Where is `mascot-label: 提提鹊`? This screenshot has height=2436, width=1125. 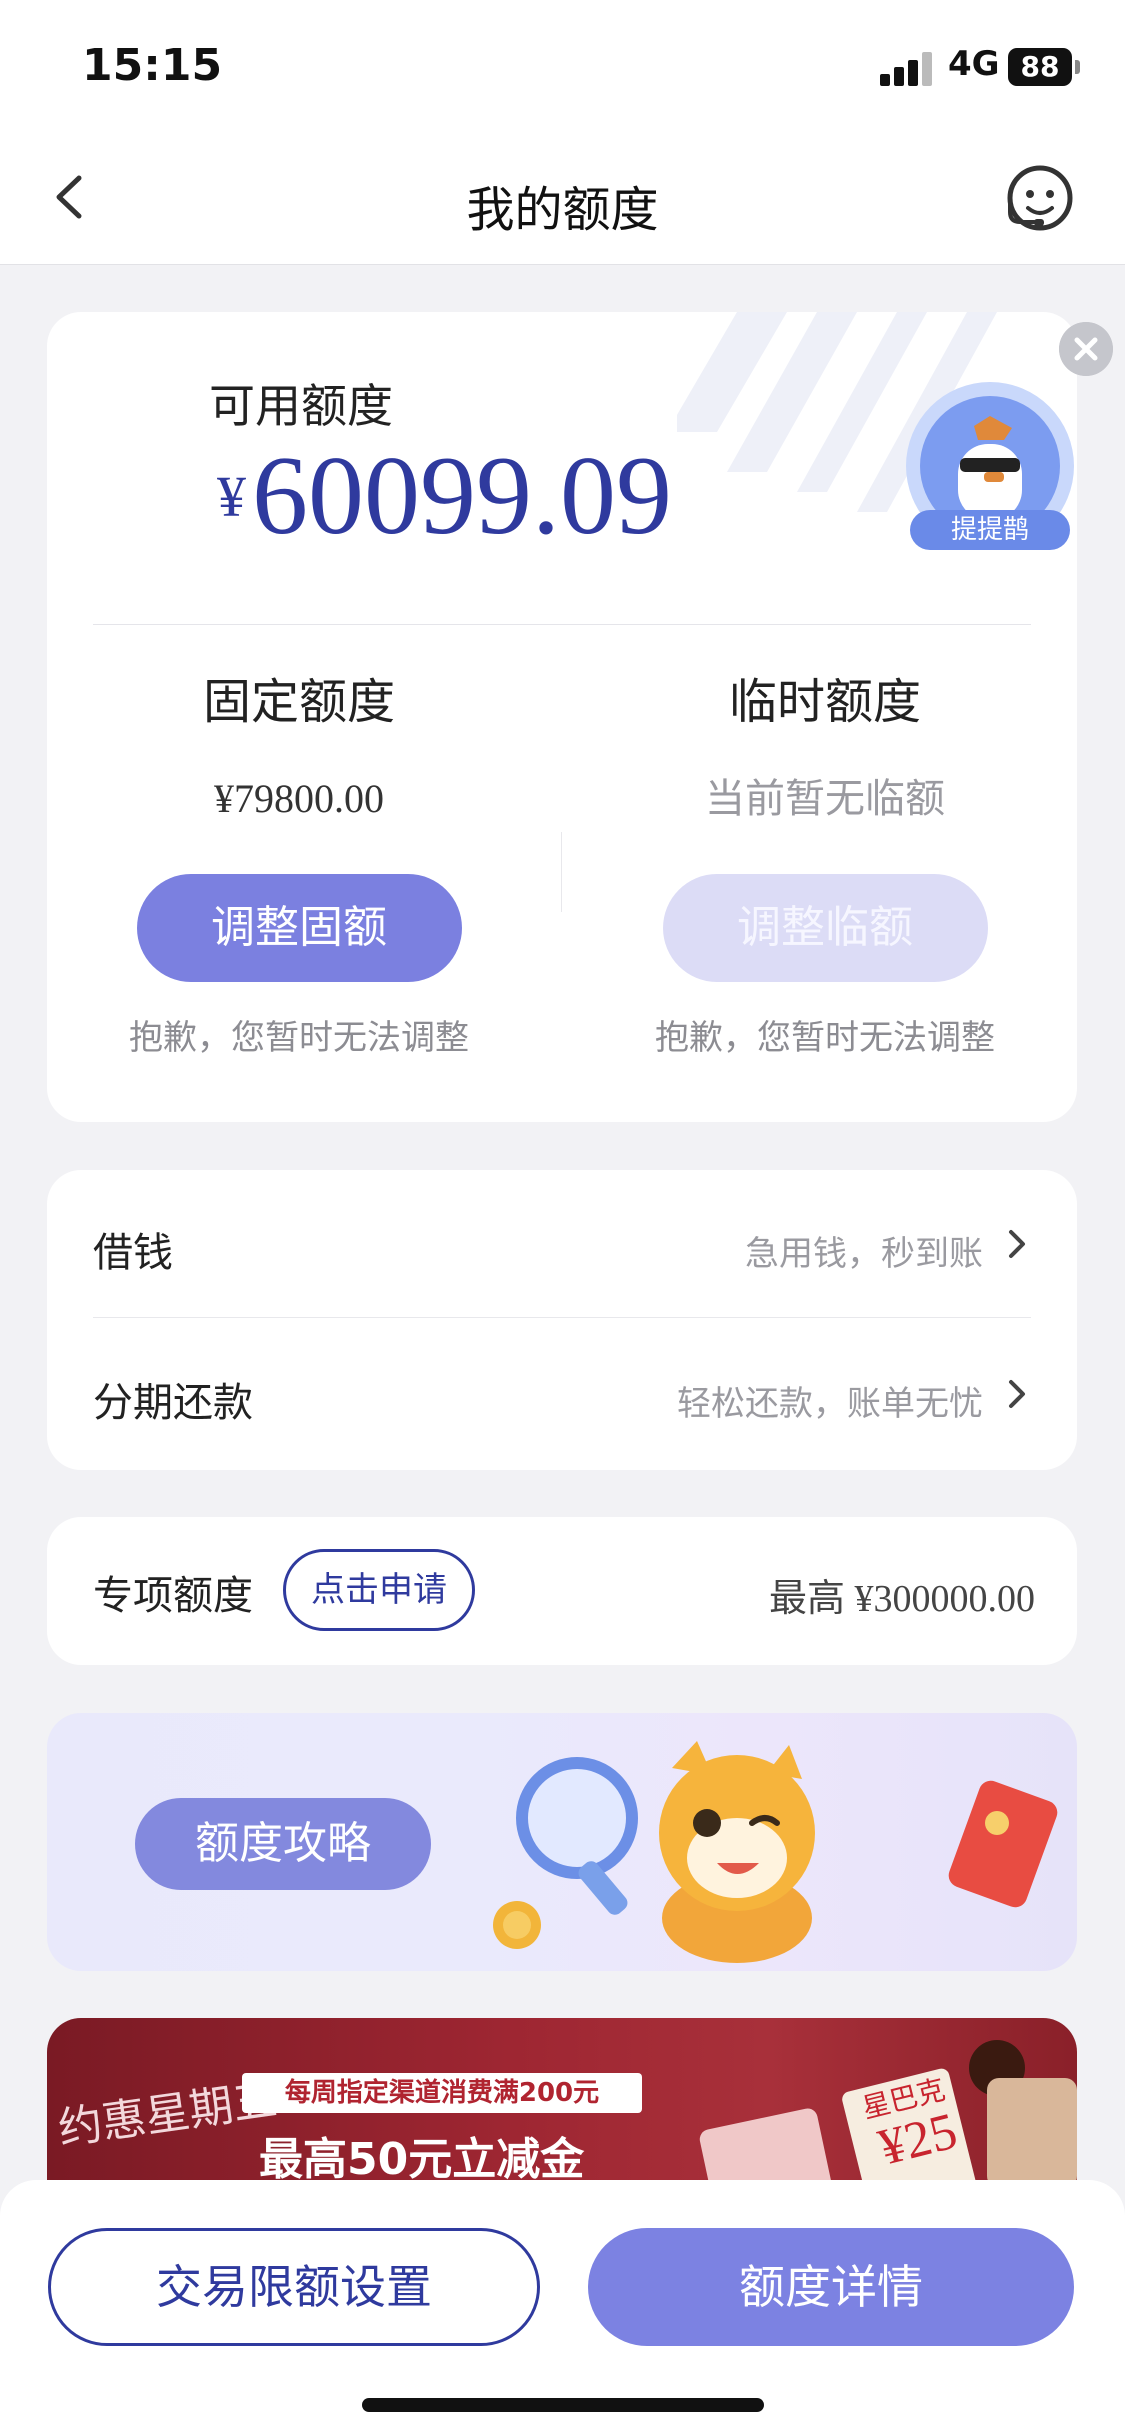
mascot-label: 提提鹊 is located at coordinates (990, 530).